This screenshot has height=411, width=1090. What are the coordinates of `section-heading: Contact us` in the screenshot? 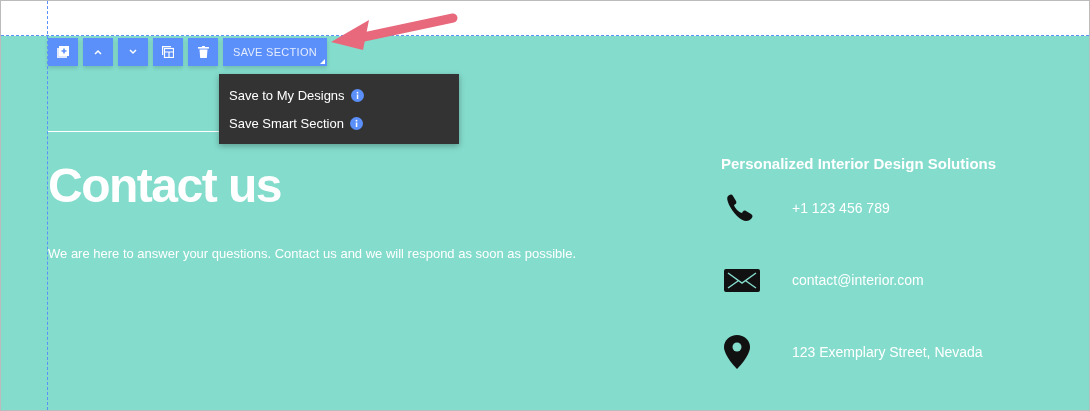 It's located at (165, 186).